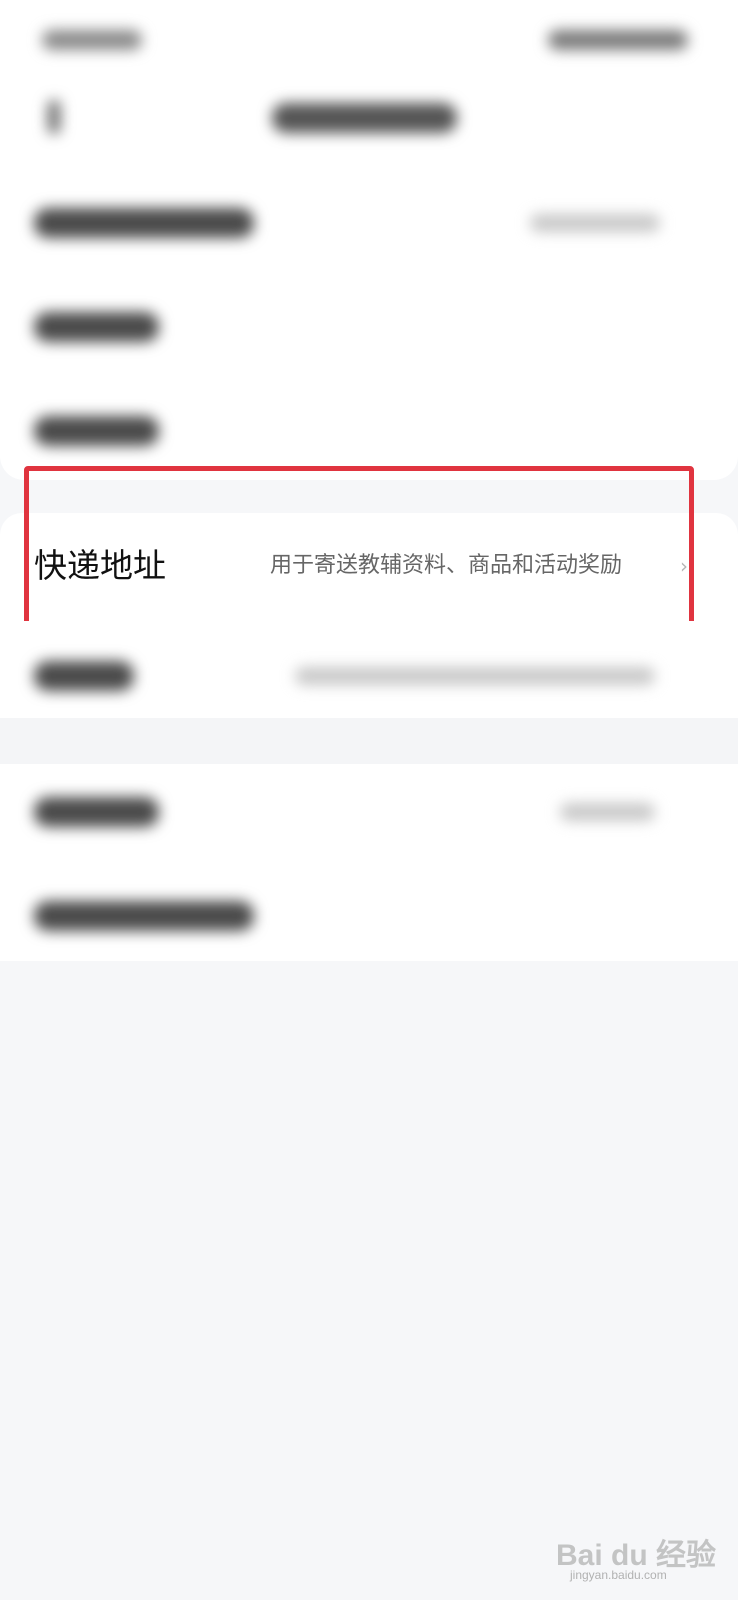 This screenshot has height=1600, width=738. Describe the element at coordinates (364, 118) in the screenshot. I see `nav-title` at that location.